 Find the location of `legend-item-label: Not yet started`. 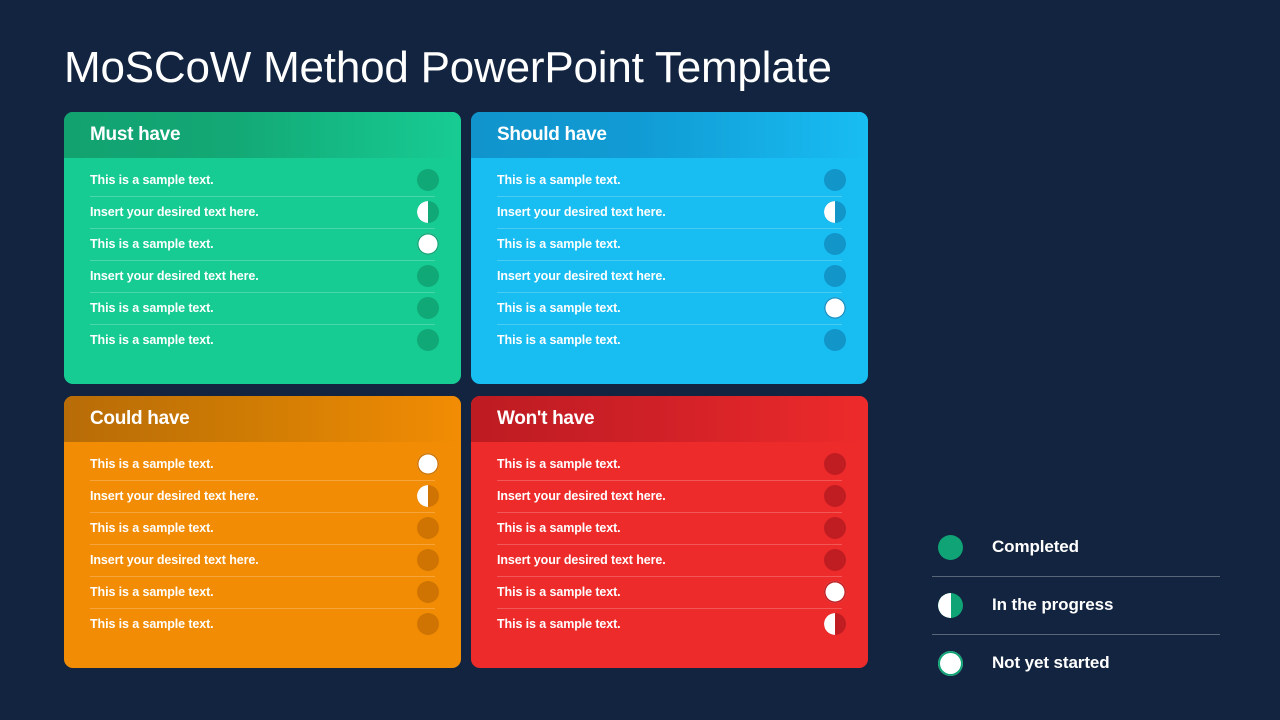

legend-item-label: Not yet started is located at coordinates (1051, 662).